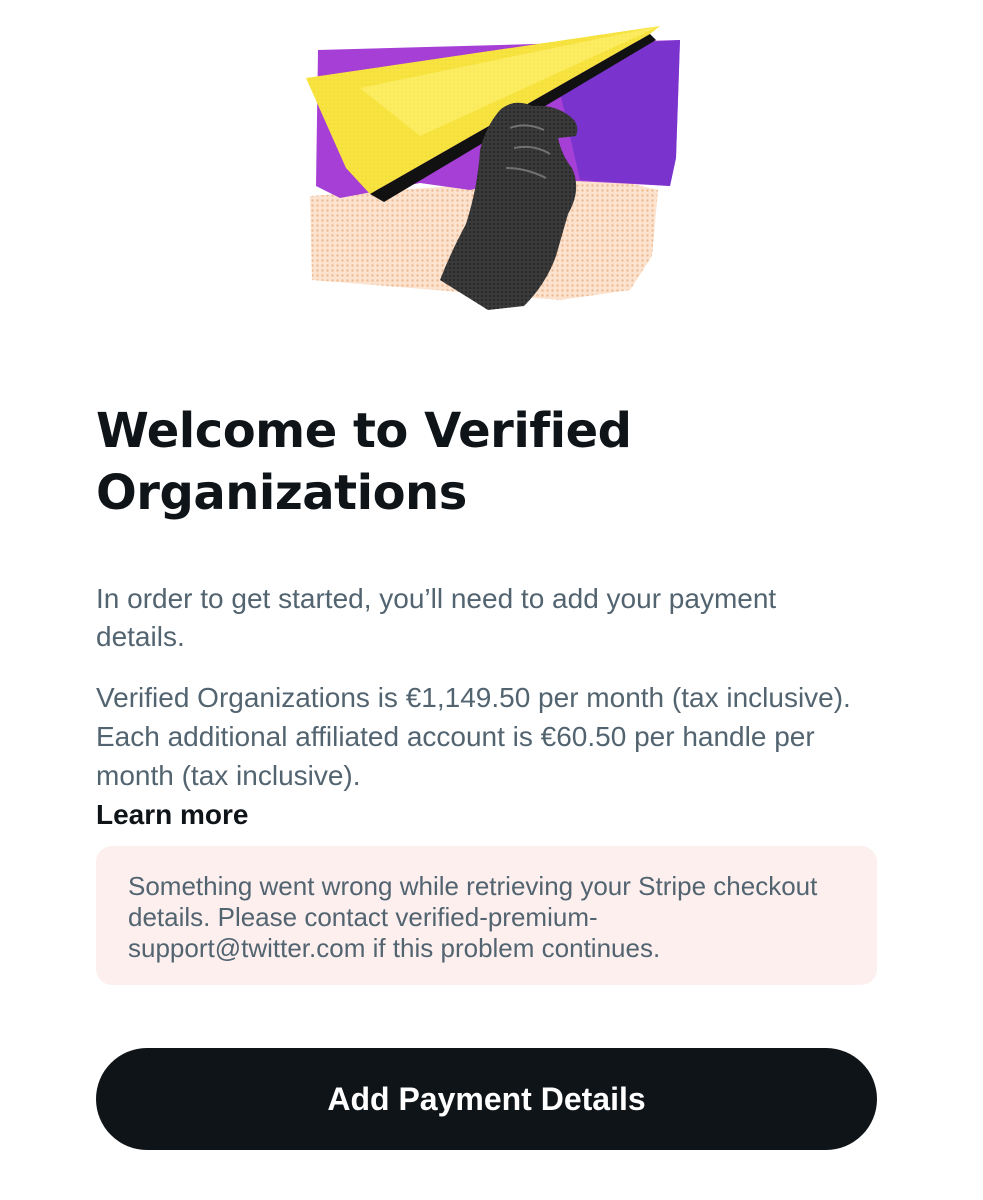 This screenshot has width=983, height=1200. Describe the element at coordinates (493, 168) in the screenshot. I see `paper-plane-hand-illustration` at that location.